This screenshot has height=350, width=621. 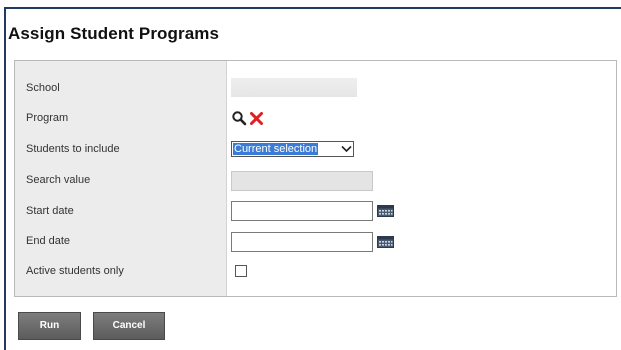 I want to click on program-label: Program, so click(x=47, y=118).